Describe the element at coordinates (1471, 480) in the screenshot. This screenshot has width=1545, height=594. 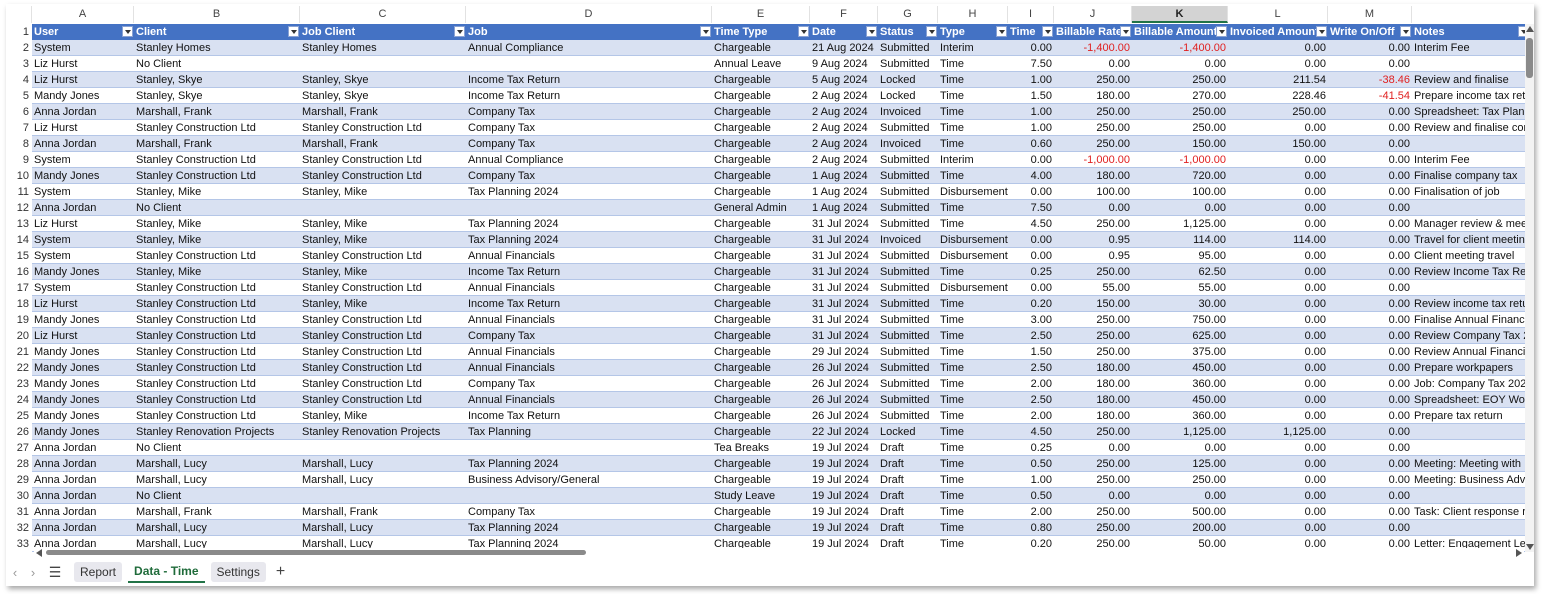
I see `cell-notes: Meeting: Business Advi` at that location.